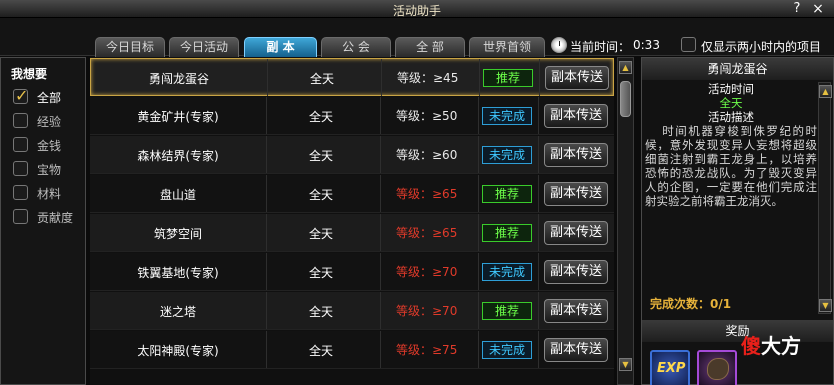 This screenshot has height=385, width=834. What do you see at coordinates (352, 116) in the screenshot?
I see `activity-row: 黄金矿井(专家) 全天 等级：≥50 未完成 副本传送` at bounding box center [352, 116].